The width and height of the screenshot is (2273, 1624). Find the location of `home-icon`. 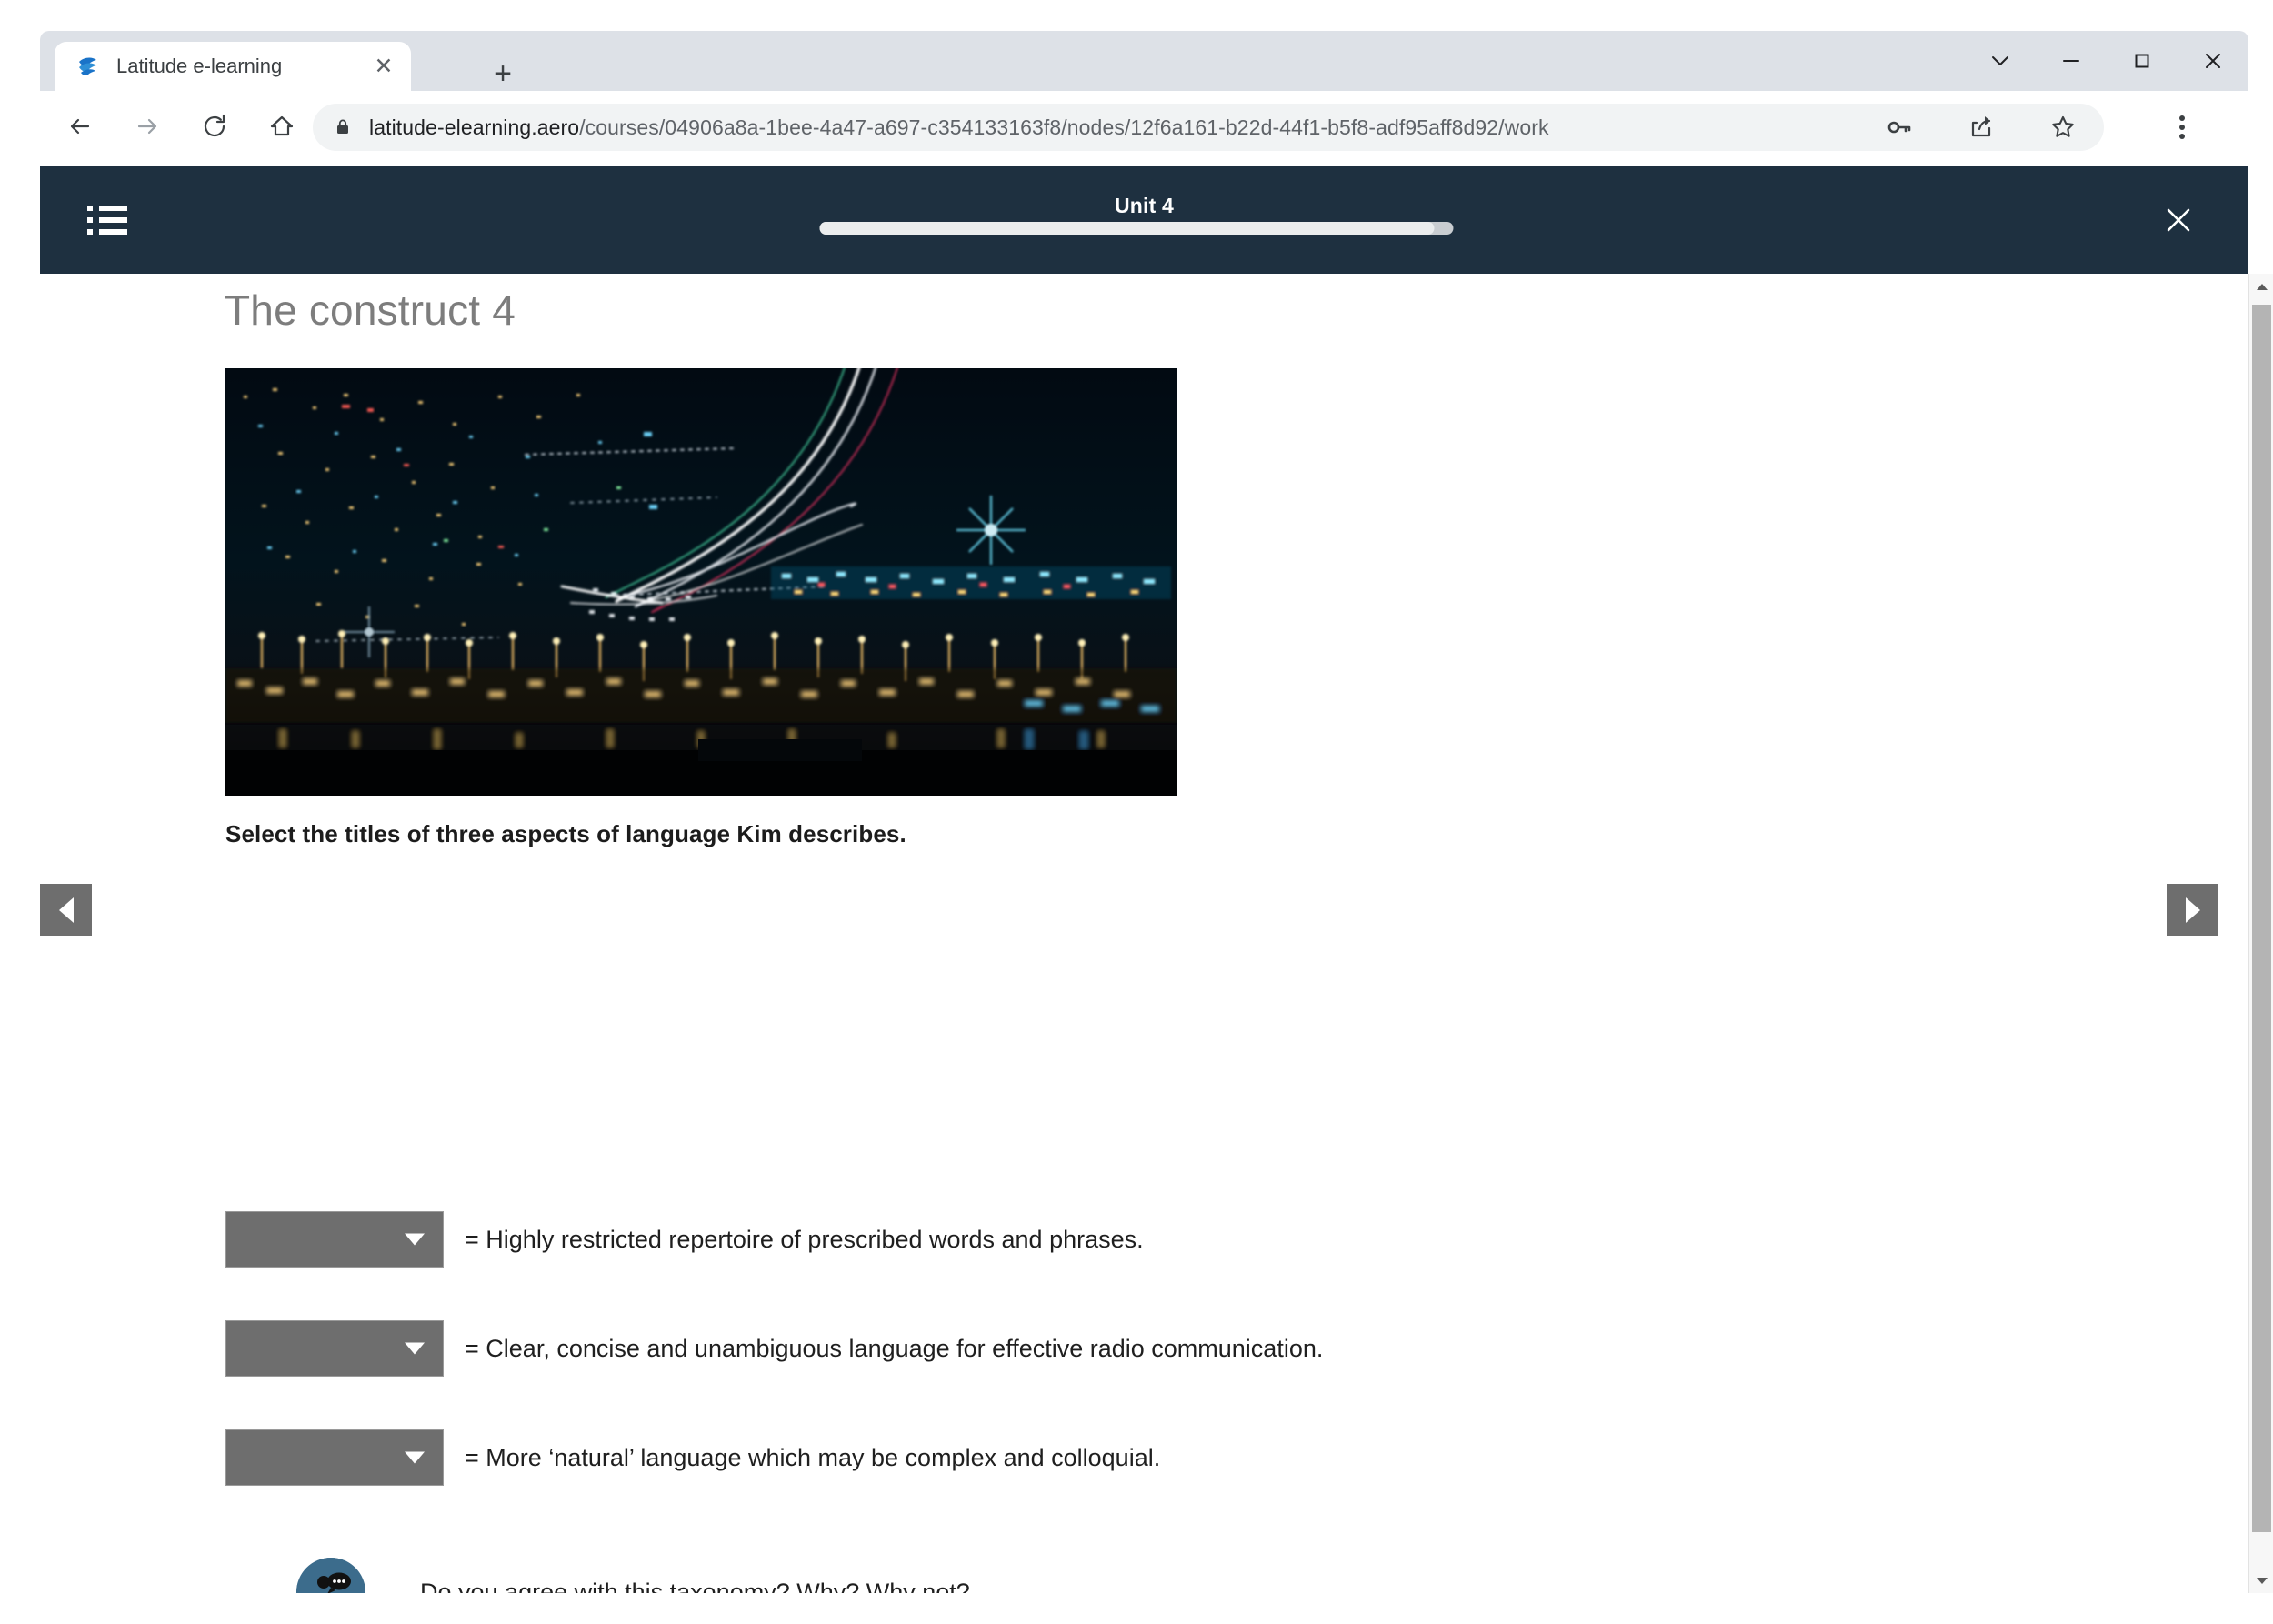

home-icon is located at coordinates (282, 126).